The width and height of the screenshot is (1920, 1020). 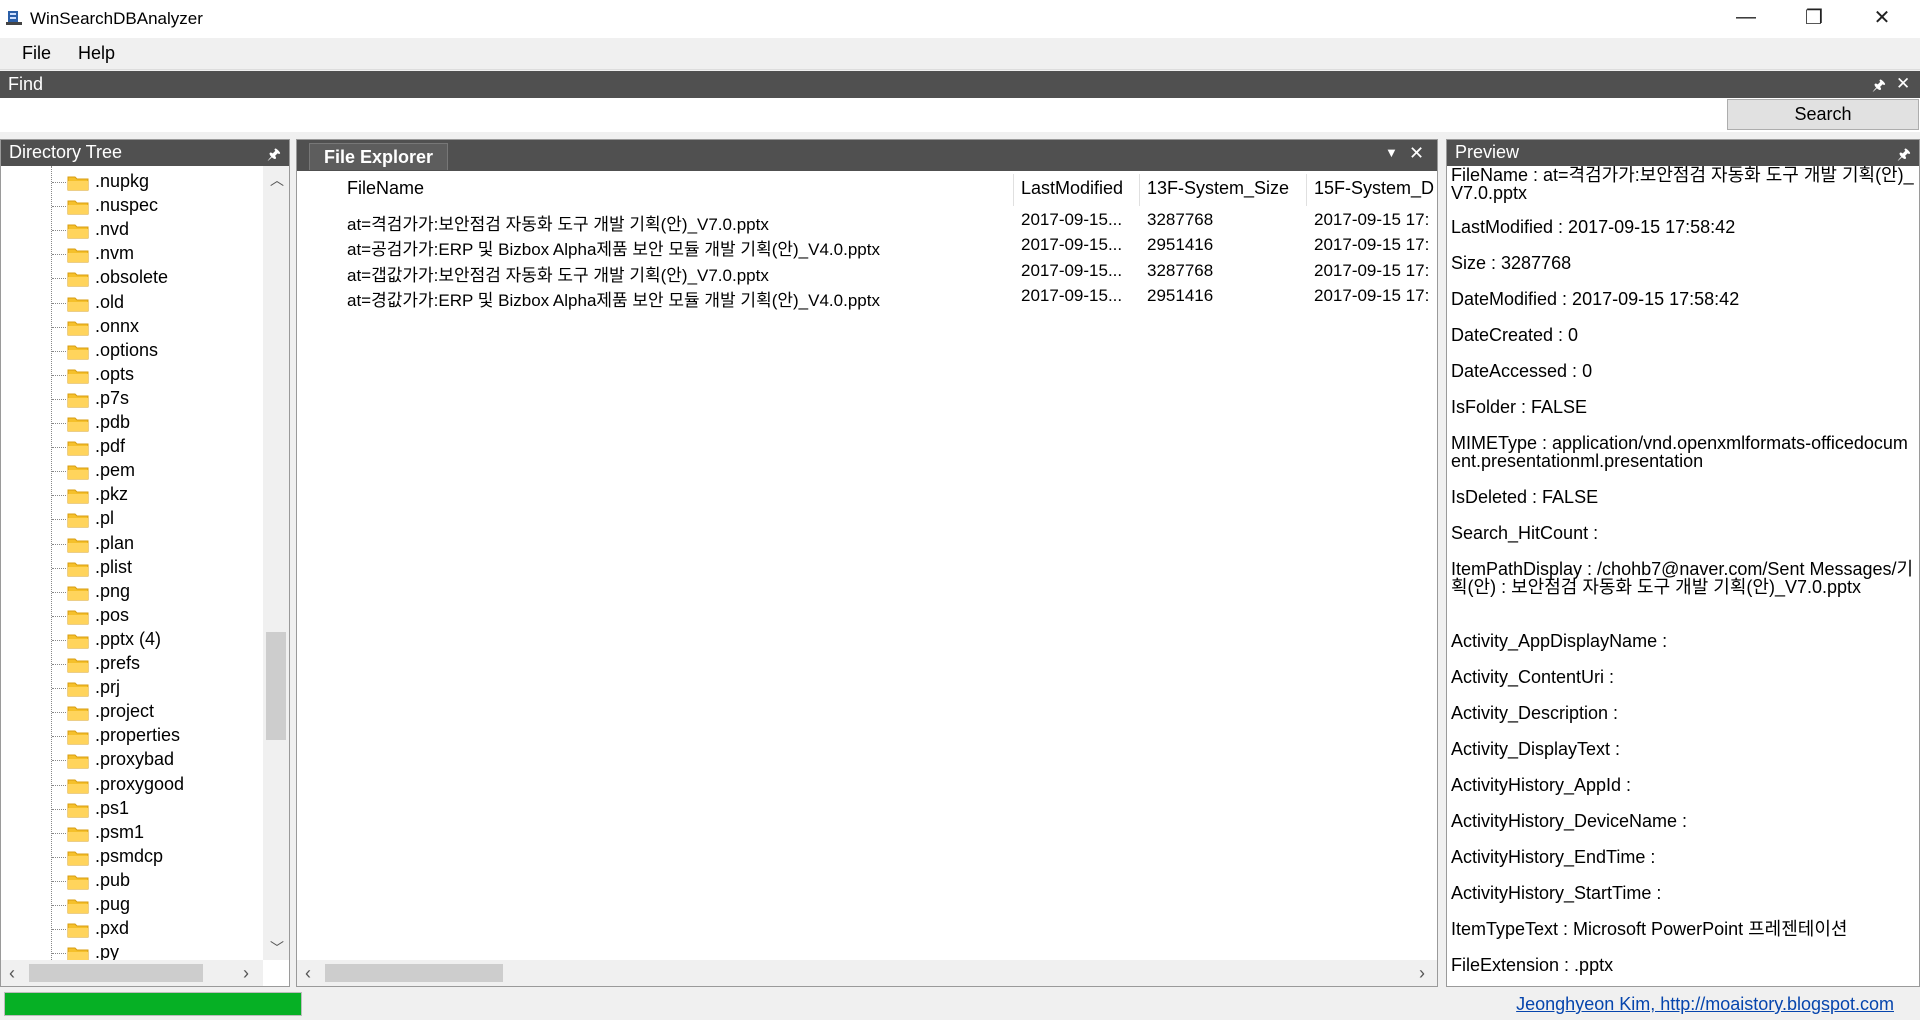 I want to click on preview-property: IsFolder : FALSE, so click(x=1519, y=407).